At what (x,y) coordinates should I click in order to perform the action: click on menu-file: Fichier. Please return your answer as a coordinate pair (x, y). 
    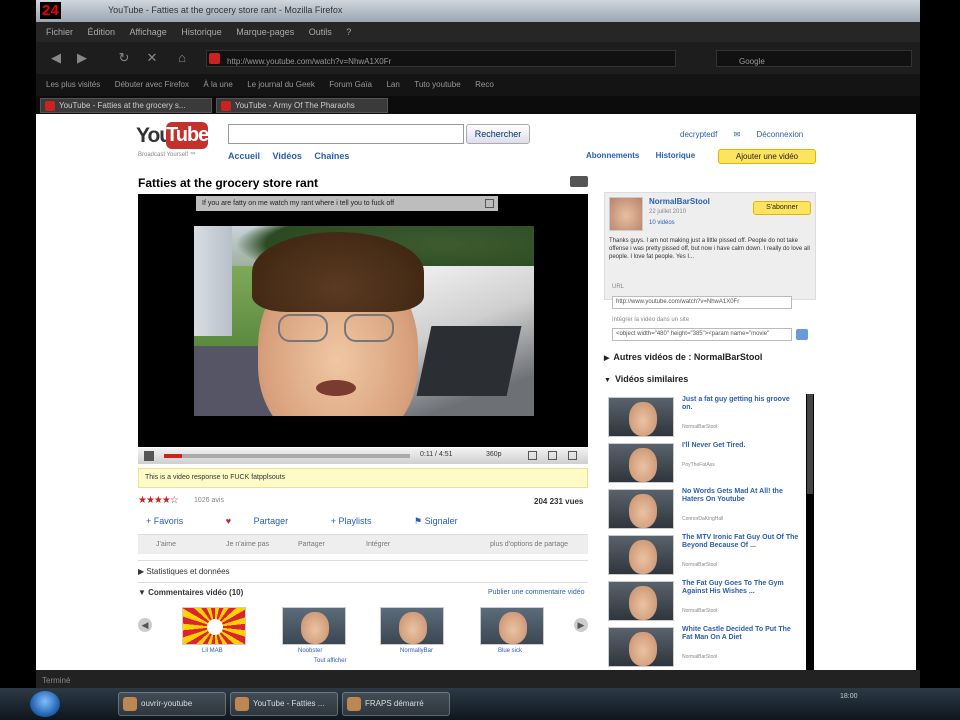
    Looking at the image, I should click on (59, 32).